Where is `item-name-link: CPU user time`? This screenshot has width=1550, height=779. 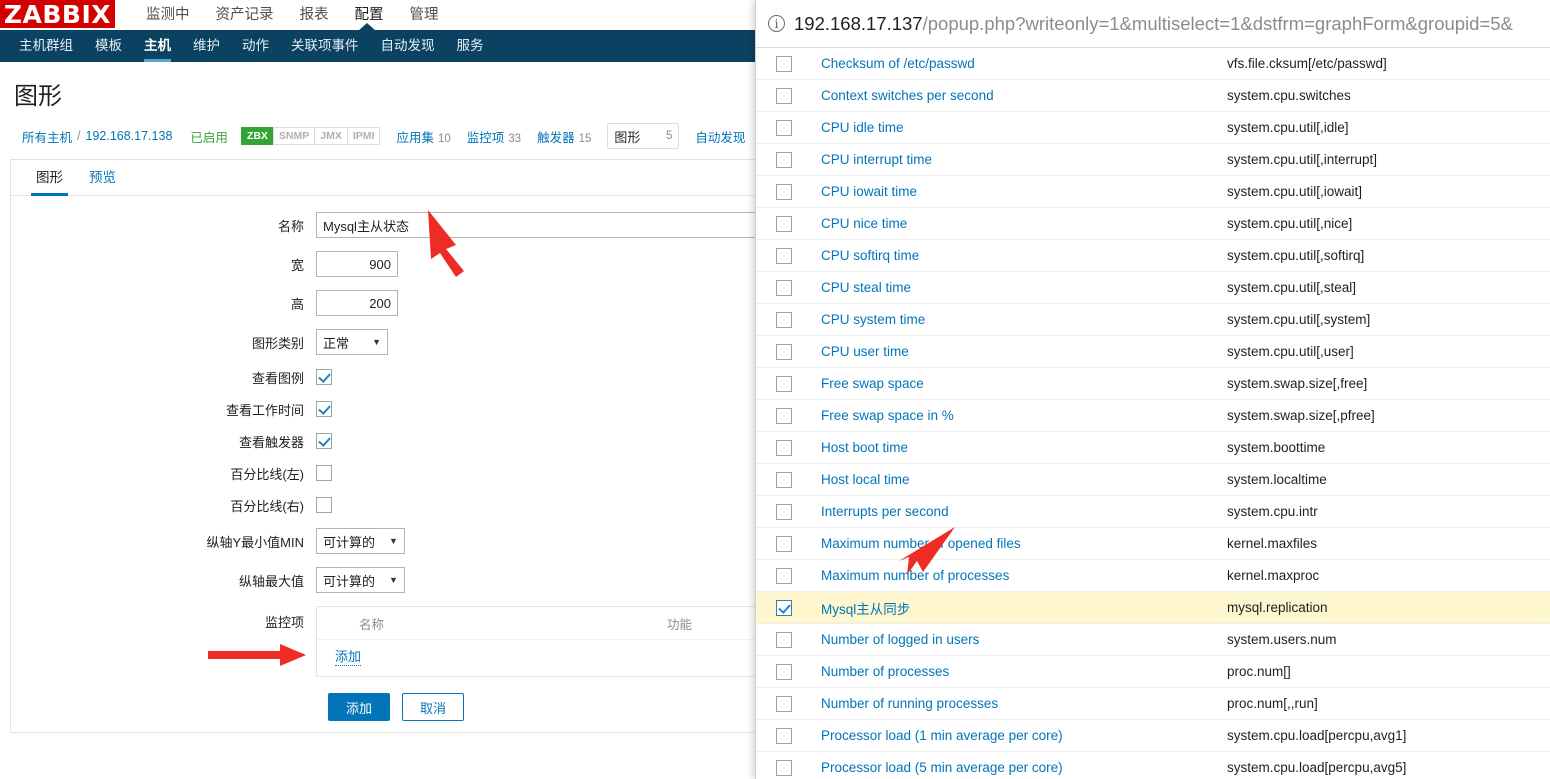
item-name-link: CPU user time is located at coordinates (1009, 351).